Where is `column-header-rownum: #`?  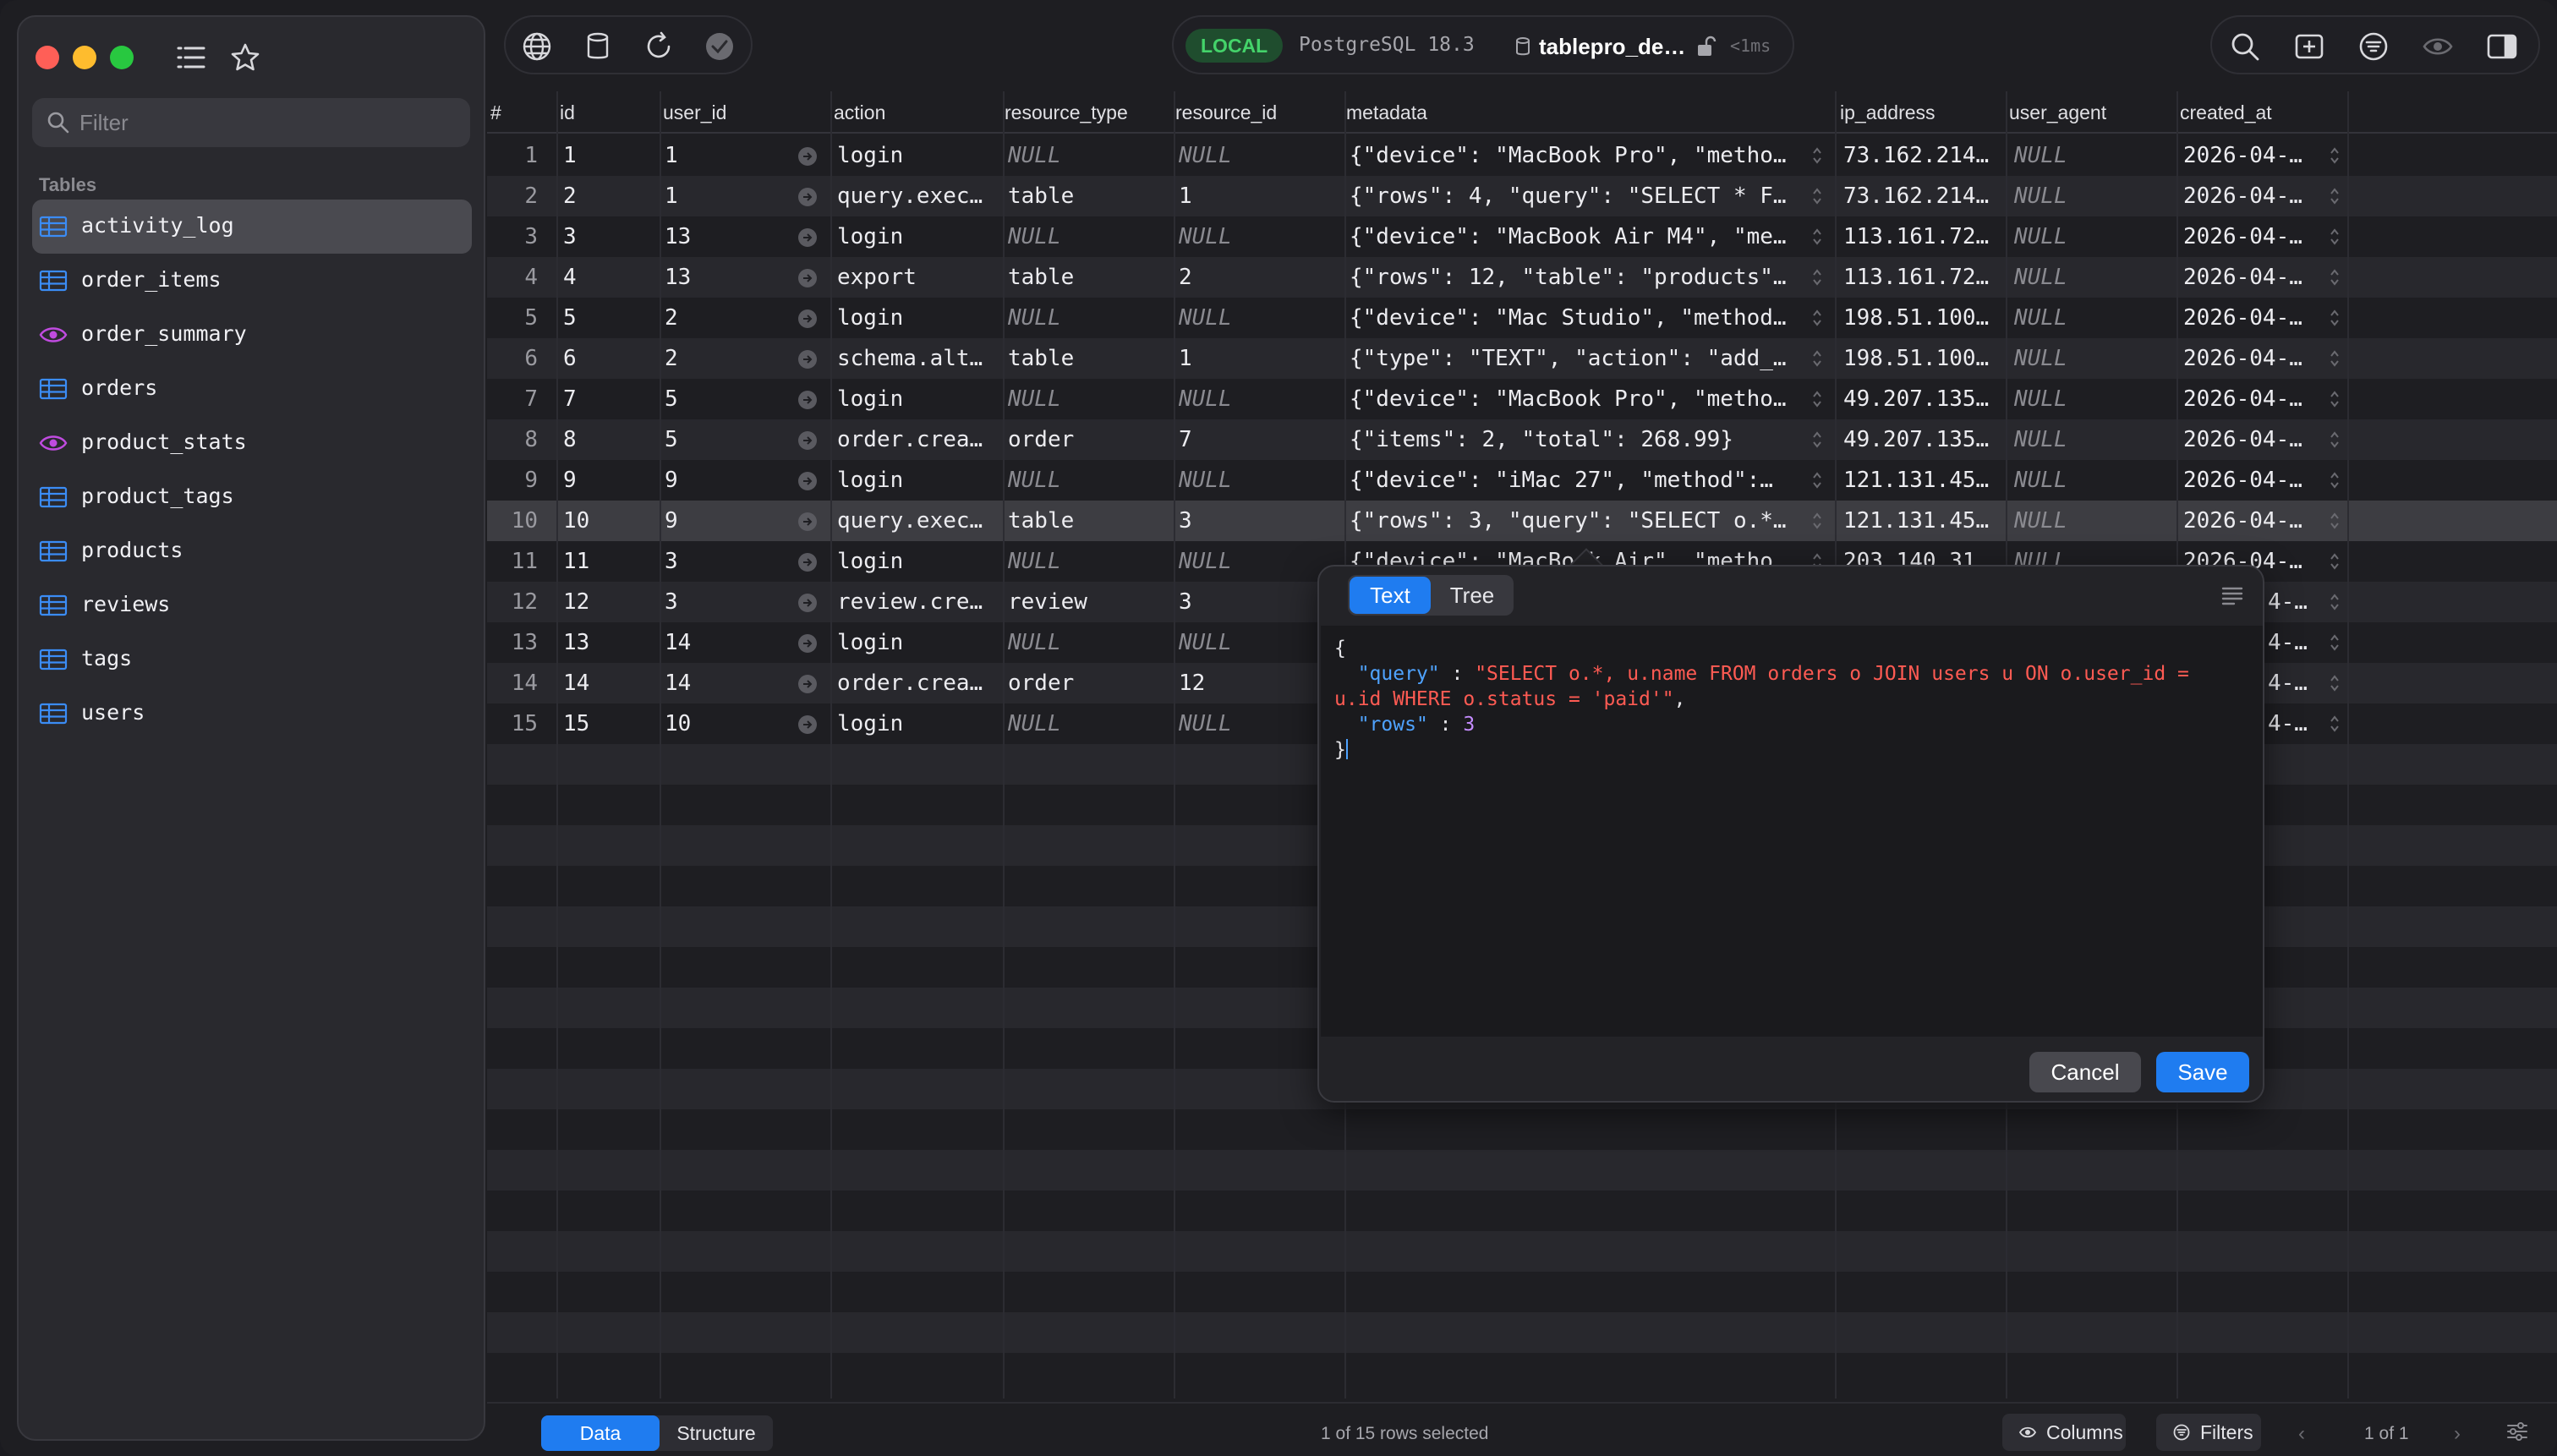
column-header-rownum: # is located at coordinates (495, 112).